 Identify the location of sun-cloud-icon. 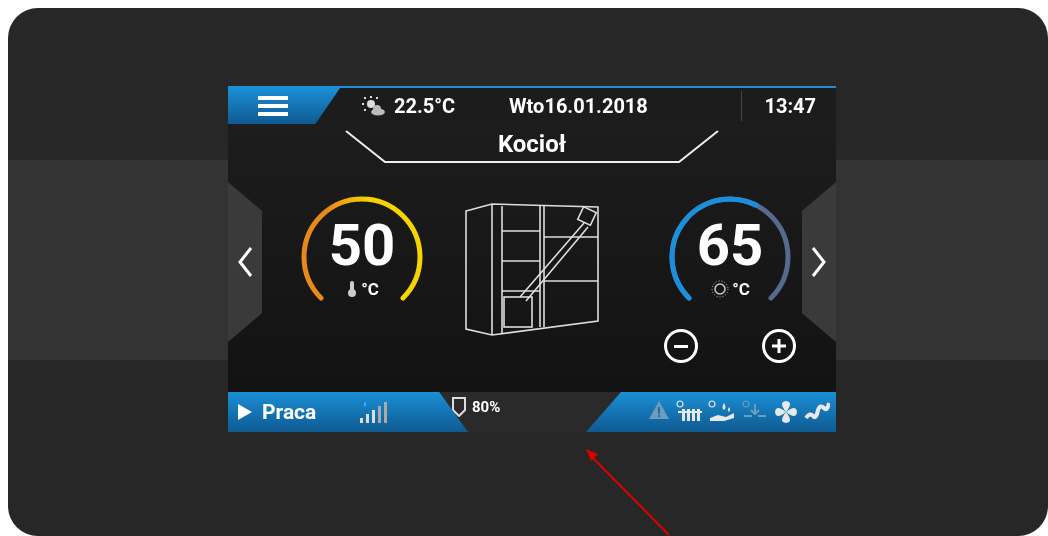
(374, 106).